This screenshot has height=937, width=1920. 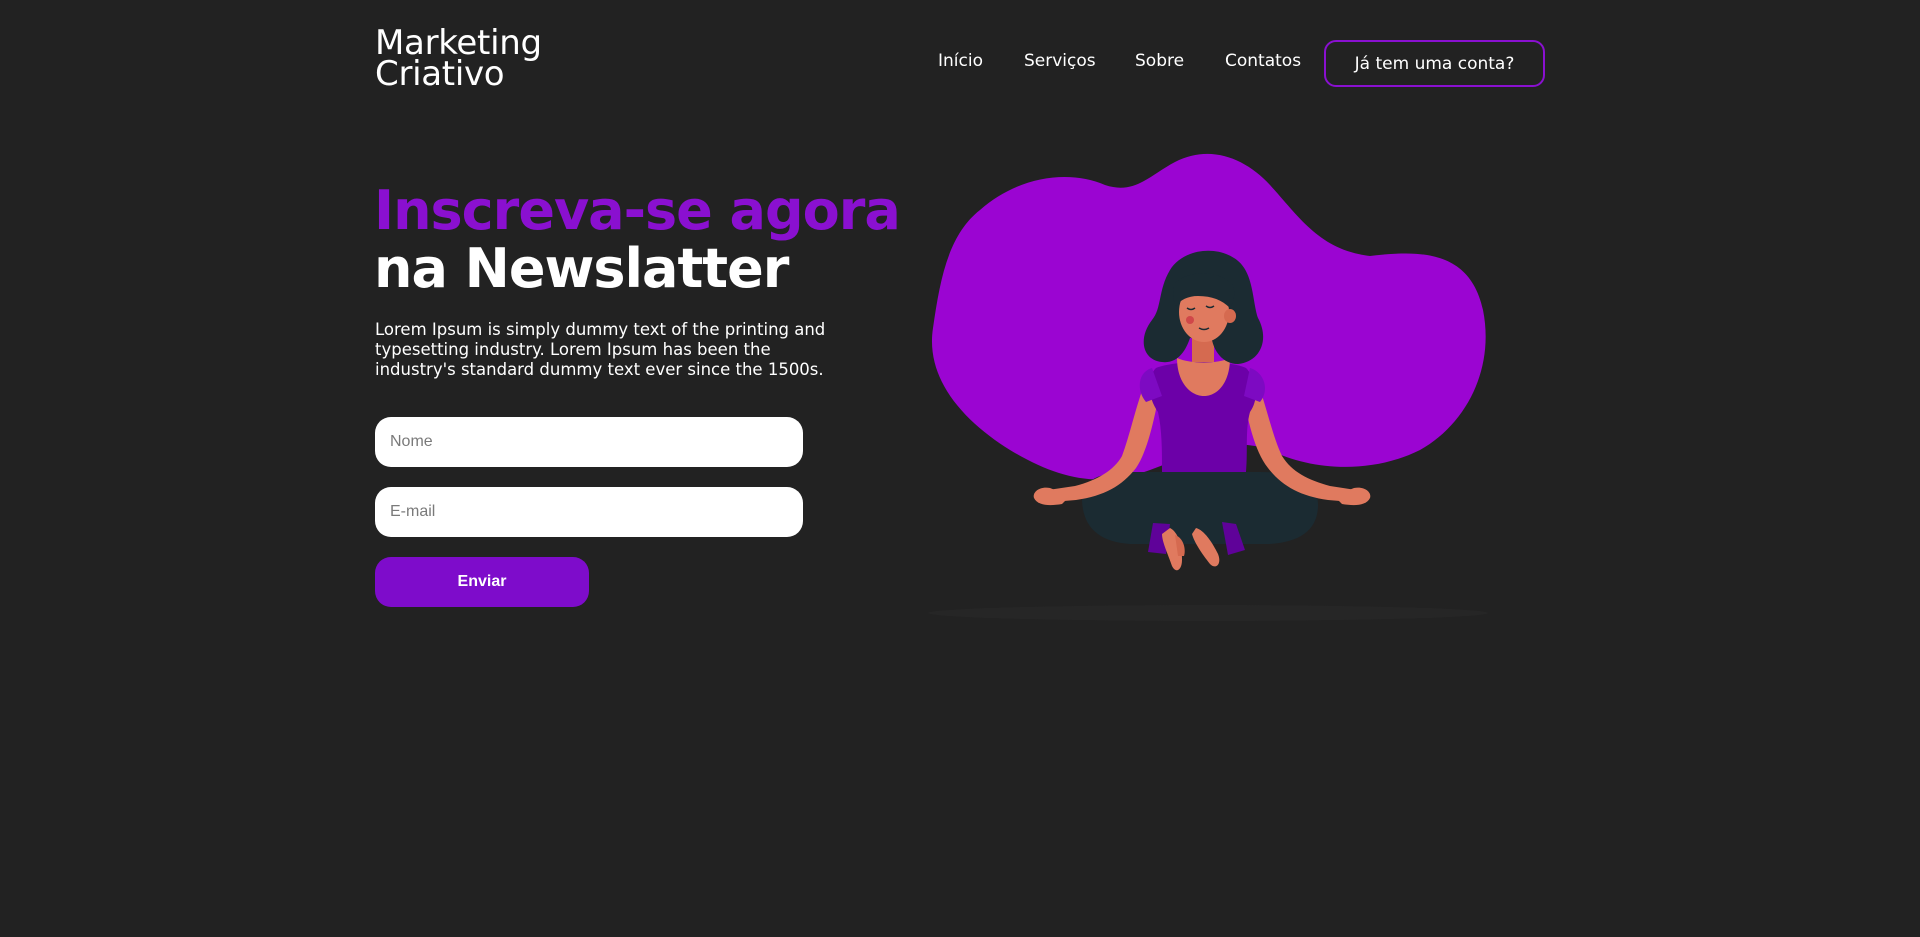 I want to click on headline-line-2: na Newslatter, so click(x=581, y=268).